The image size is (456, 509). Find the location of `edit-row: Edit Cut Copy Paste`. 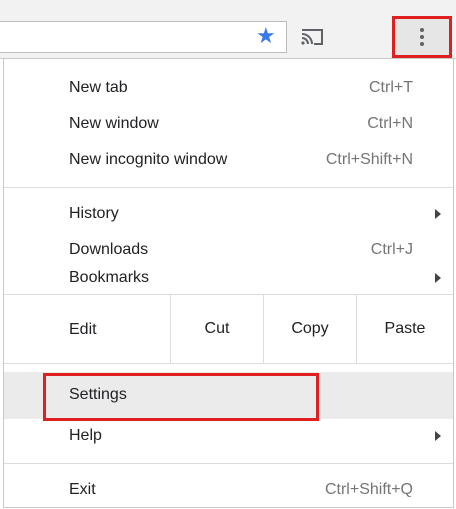

edit-row: Edit Cut Copy Paste is located at coordinates (228, 329).